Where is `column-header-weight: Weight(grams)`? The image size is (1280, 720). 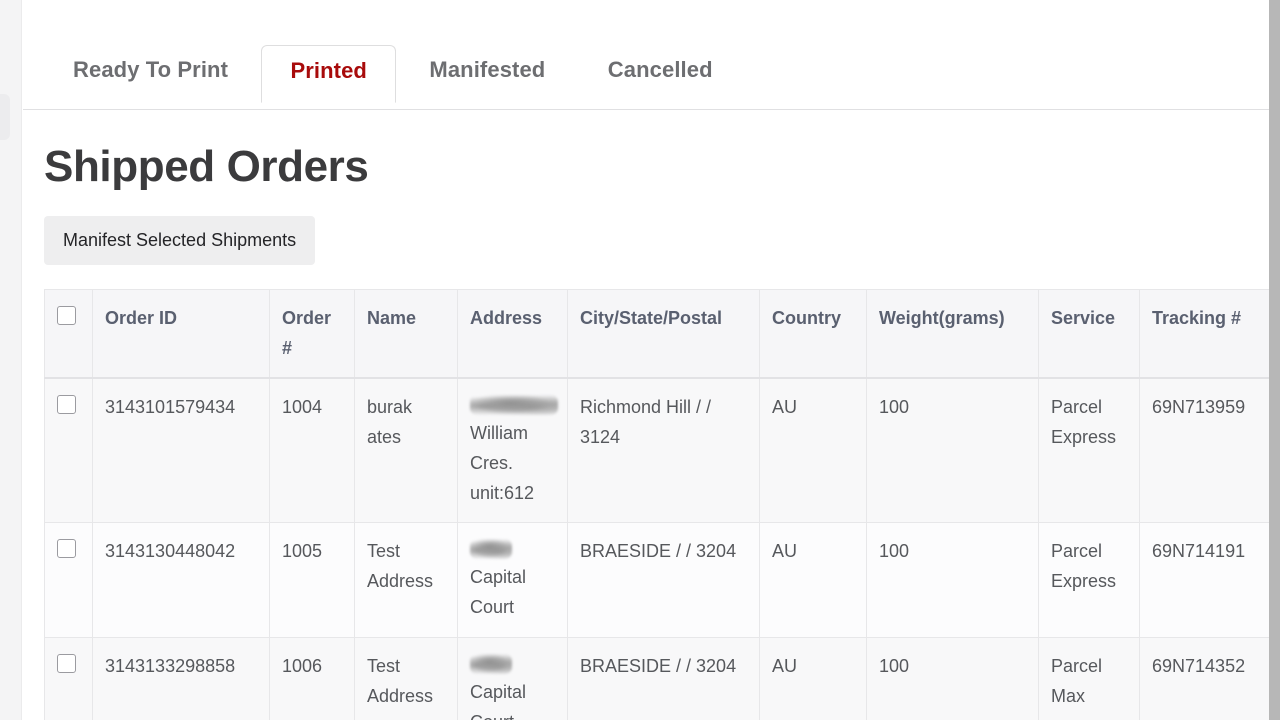 column-header-weight: Weight(grams) is located at coordinates (952, 334).